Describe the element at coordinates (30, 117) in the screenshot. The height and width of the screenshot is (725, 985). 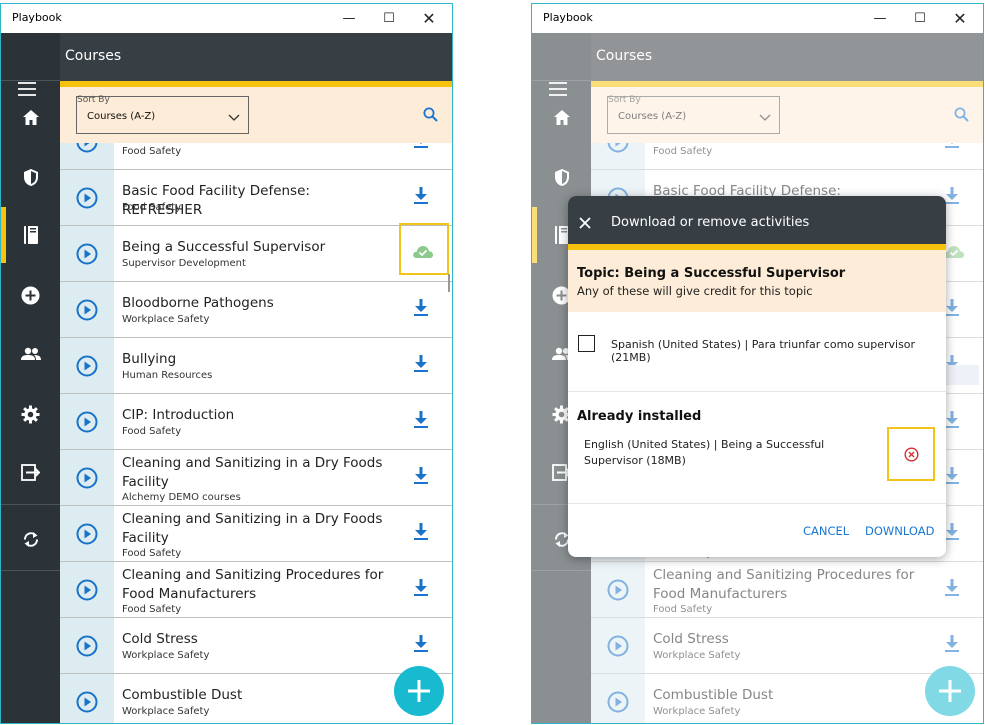
I see `home-icon` at that location.